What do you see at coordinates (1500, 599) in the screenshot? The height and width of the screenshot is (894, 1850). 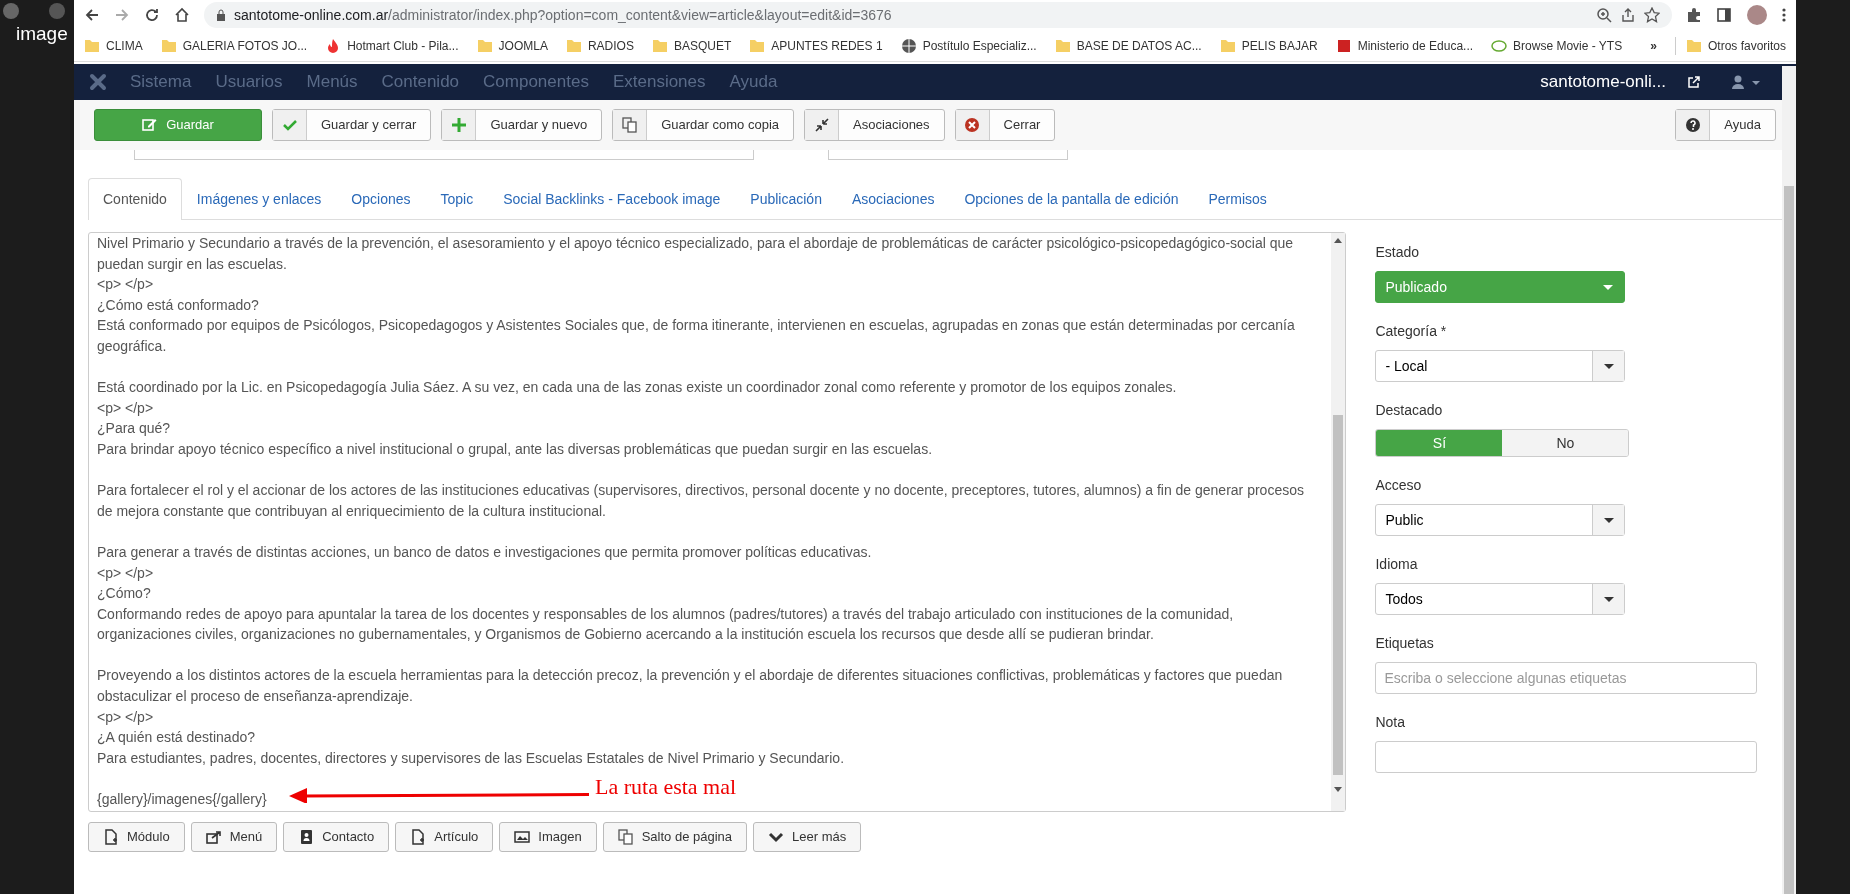 I see `select-dropdown: Todos` at bounding box center [1500, 599].